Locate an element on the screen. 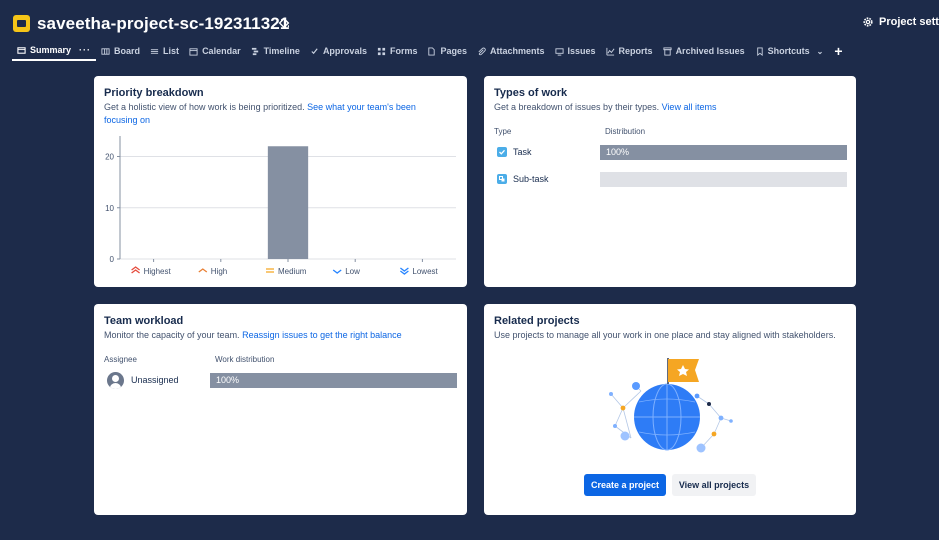 The image size is (939, 540). medium-priority-icon is located at coordinates (270, 270).